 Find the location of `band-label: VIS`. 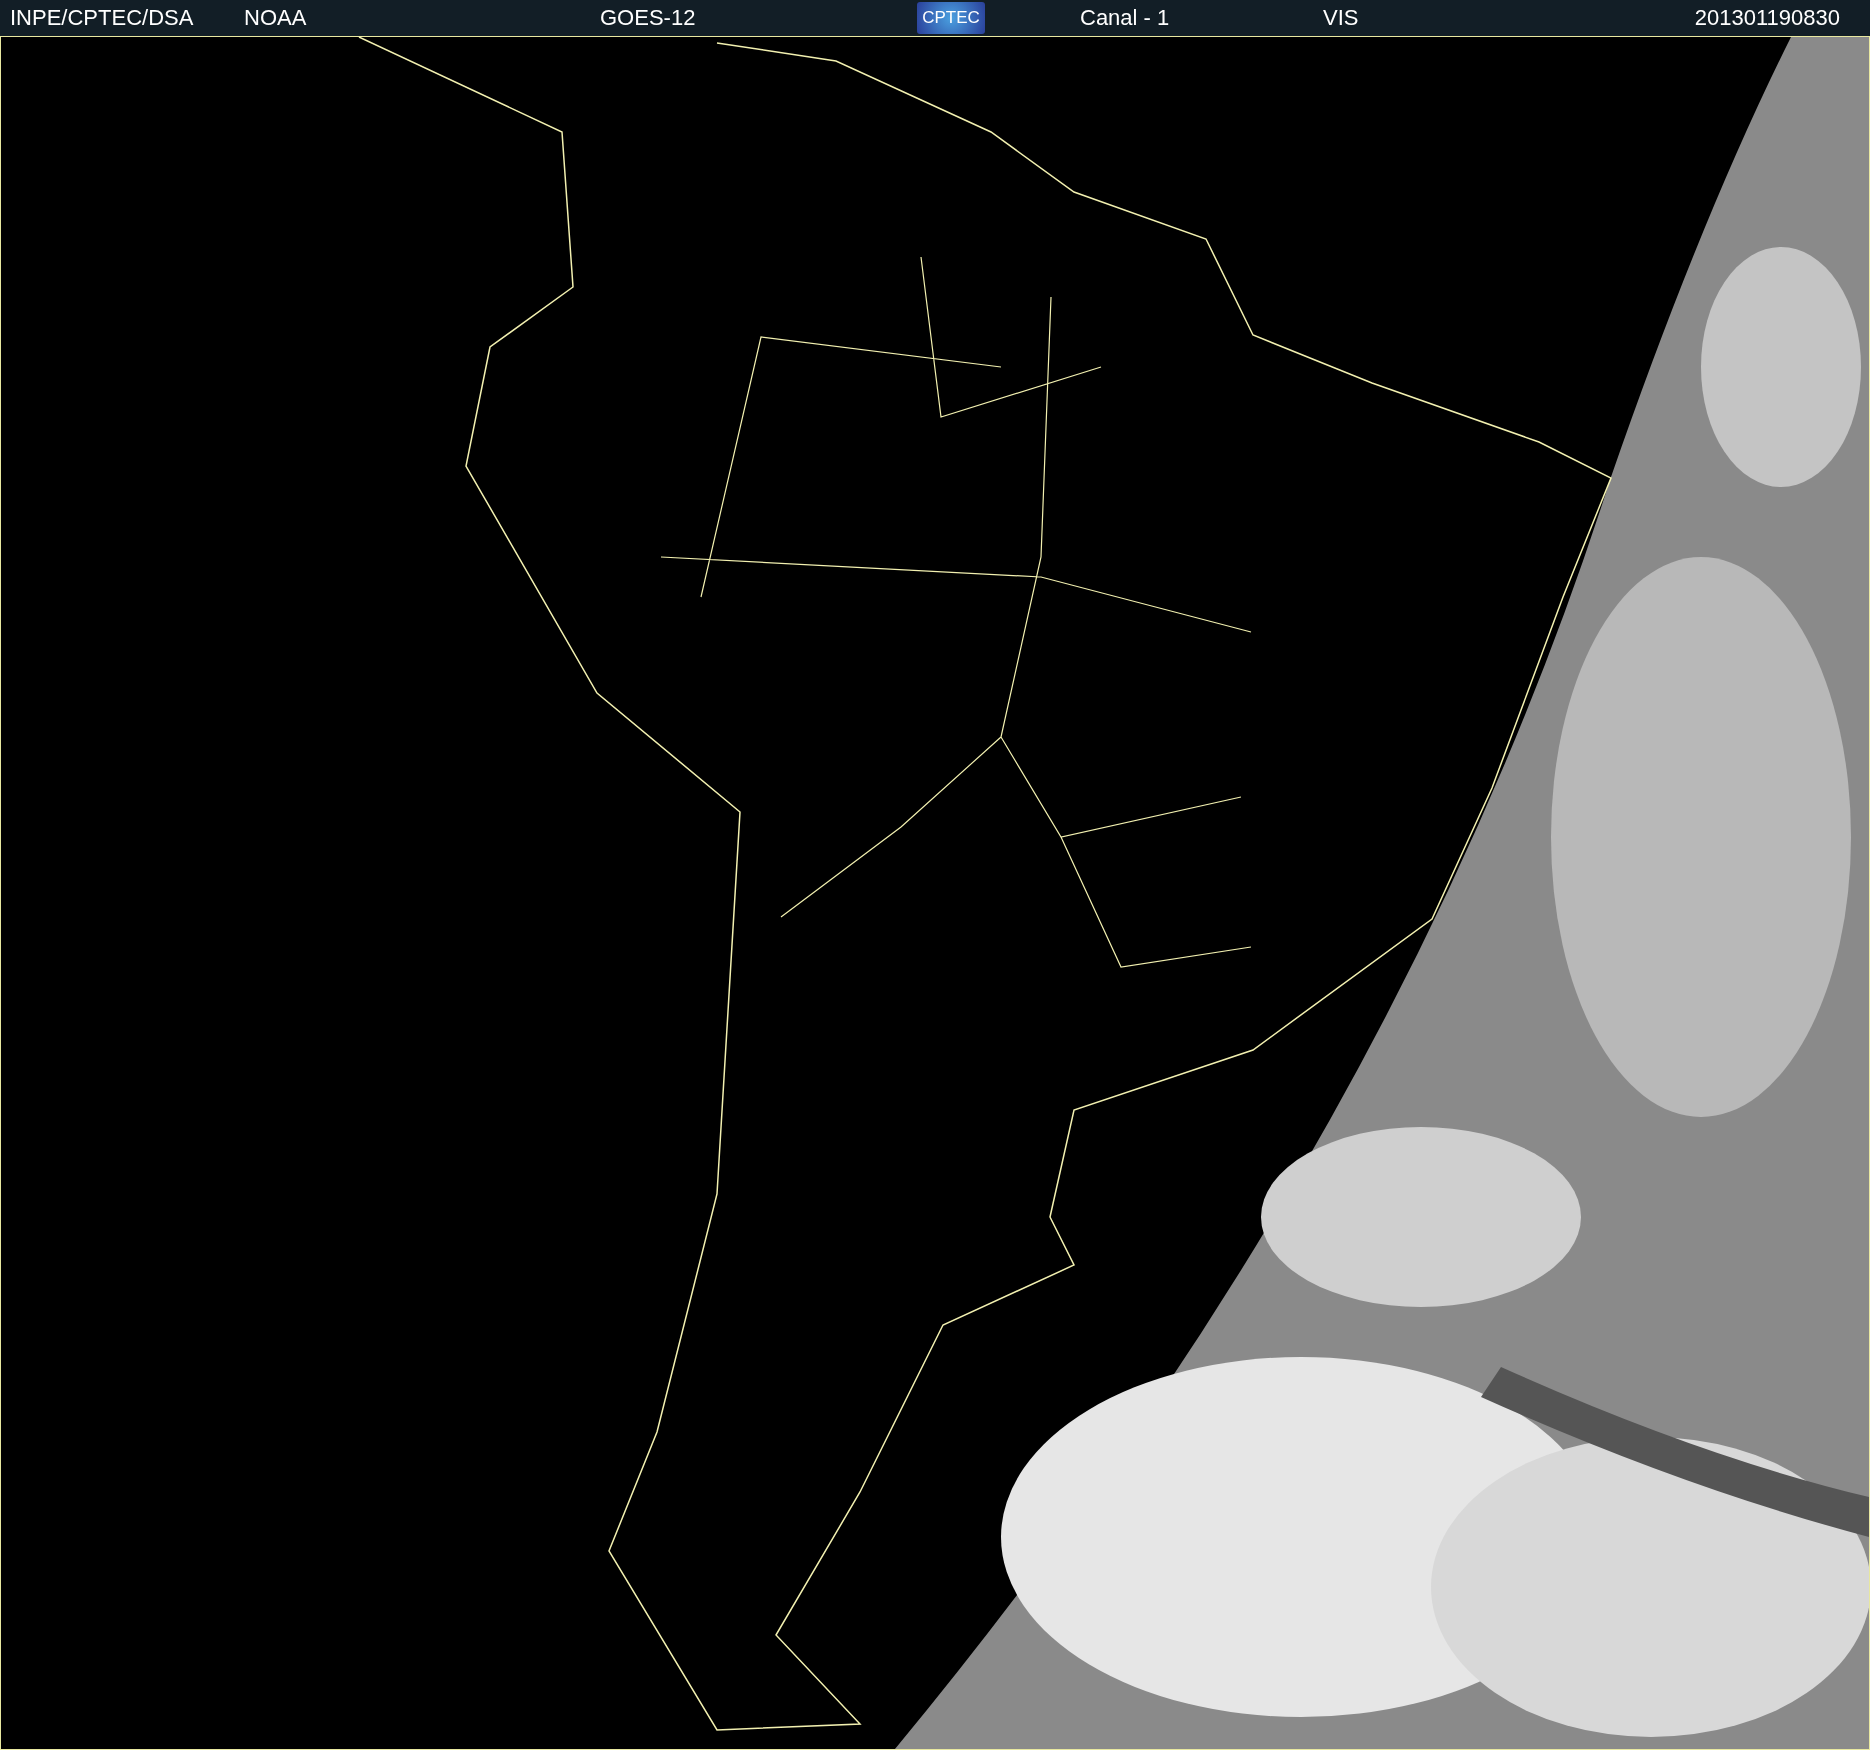

band-label: VIS is located at coordinates (1341, 18).